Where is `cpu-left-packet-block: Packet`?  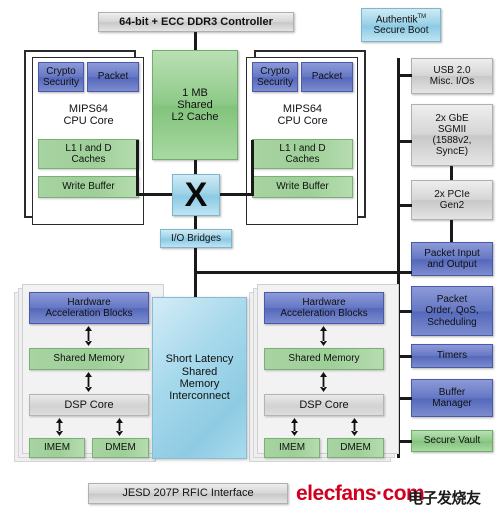 cpu-left-packet-block: Packet is located at coordinates (113, 77).